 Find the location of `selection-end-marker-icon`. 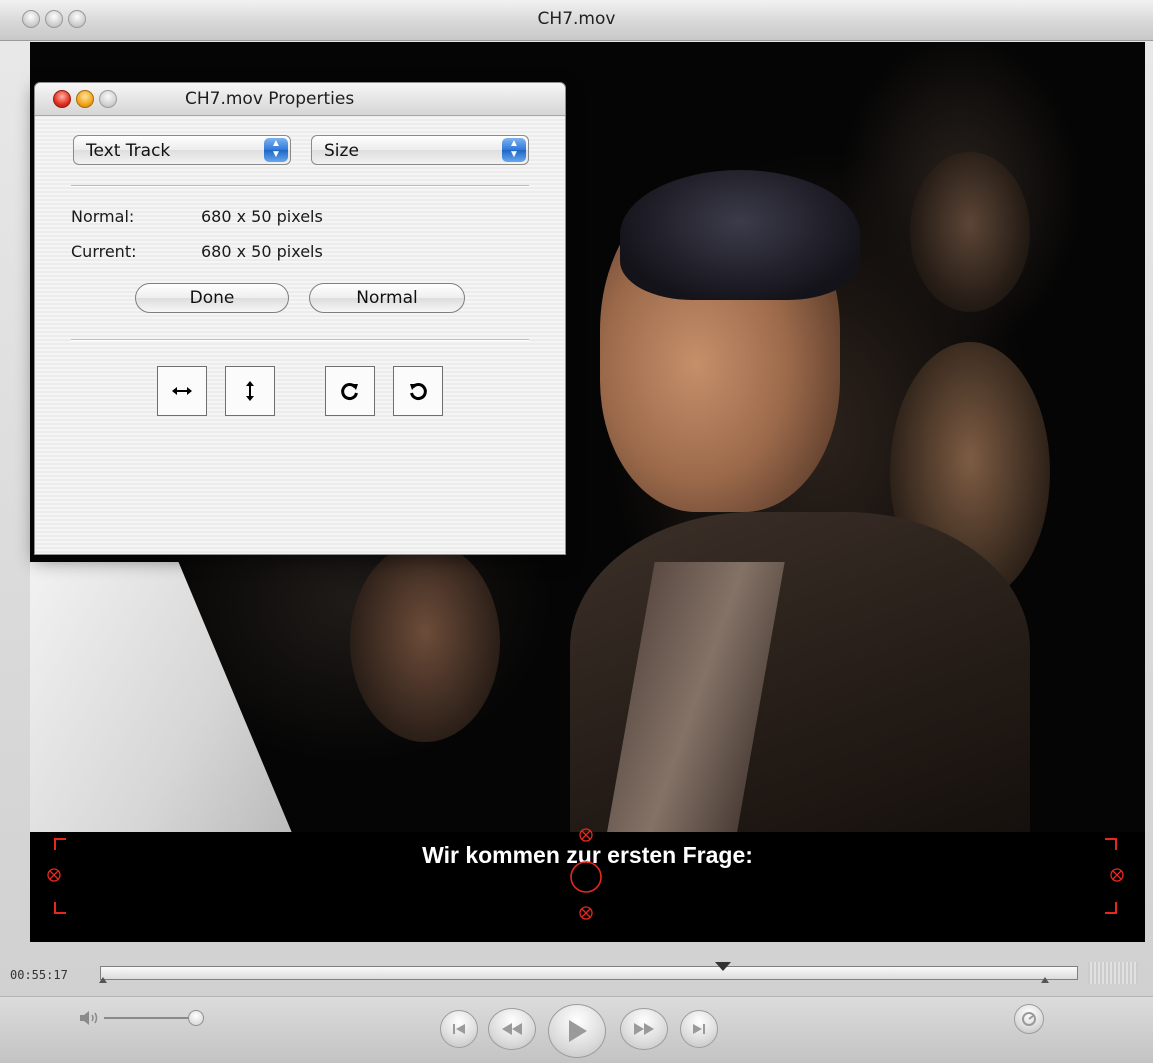

selection-end-marker-icon is located at coordinates (1045, 980).